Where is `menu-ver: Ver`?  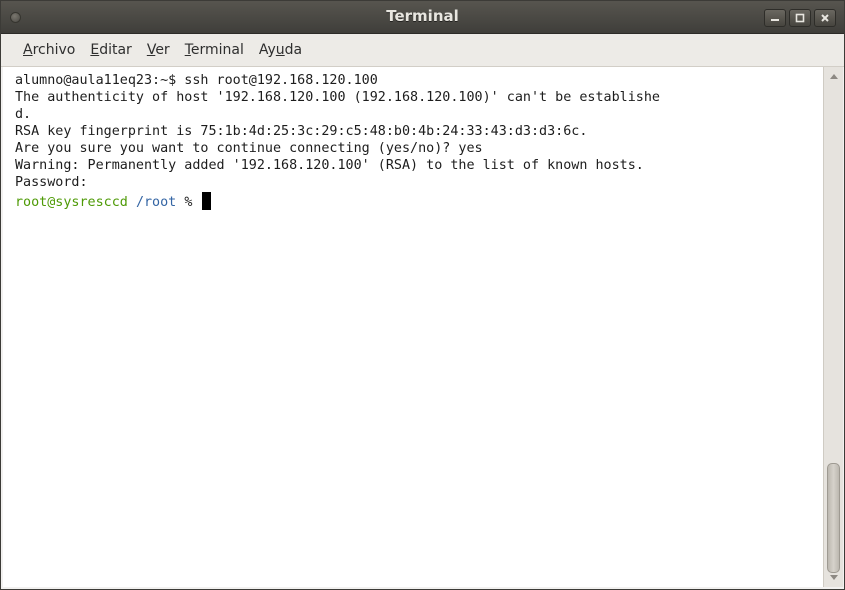 menu-ver: Ver is located at coordinates (158, 50).